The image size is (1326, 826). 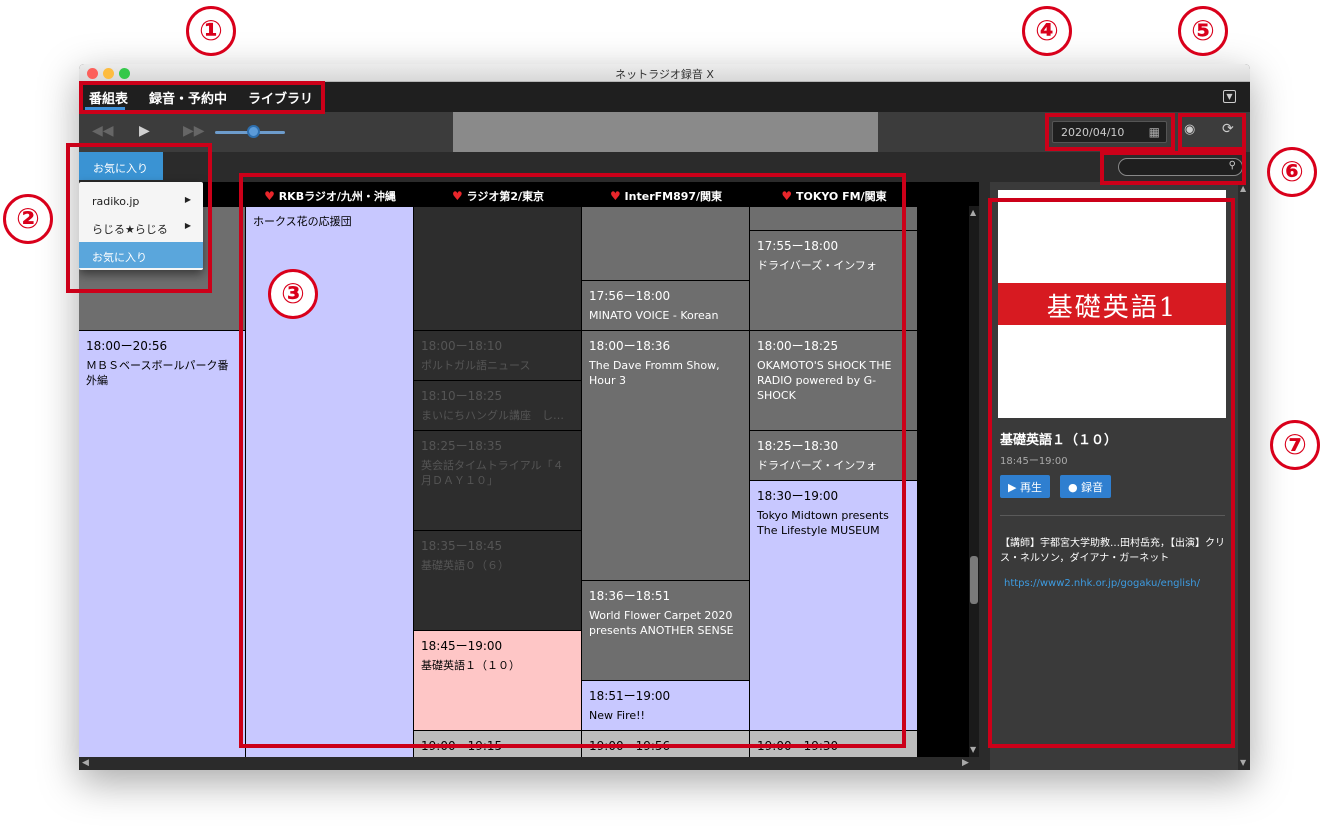 I want to click on annotation-badge-4: ④, so click(x=1047, y=31).